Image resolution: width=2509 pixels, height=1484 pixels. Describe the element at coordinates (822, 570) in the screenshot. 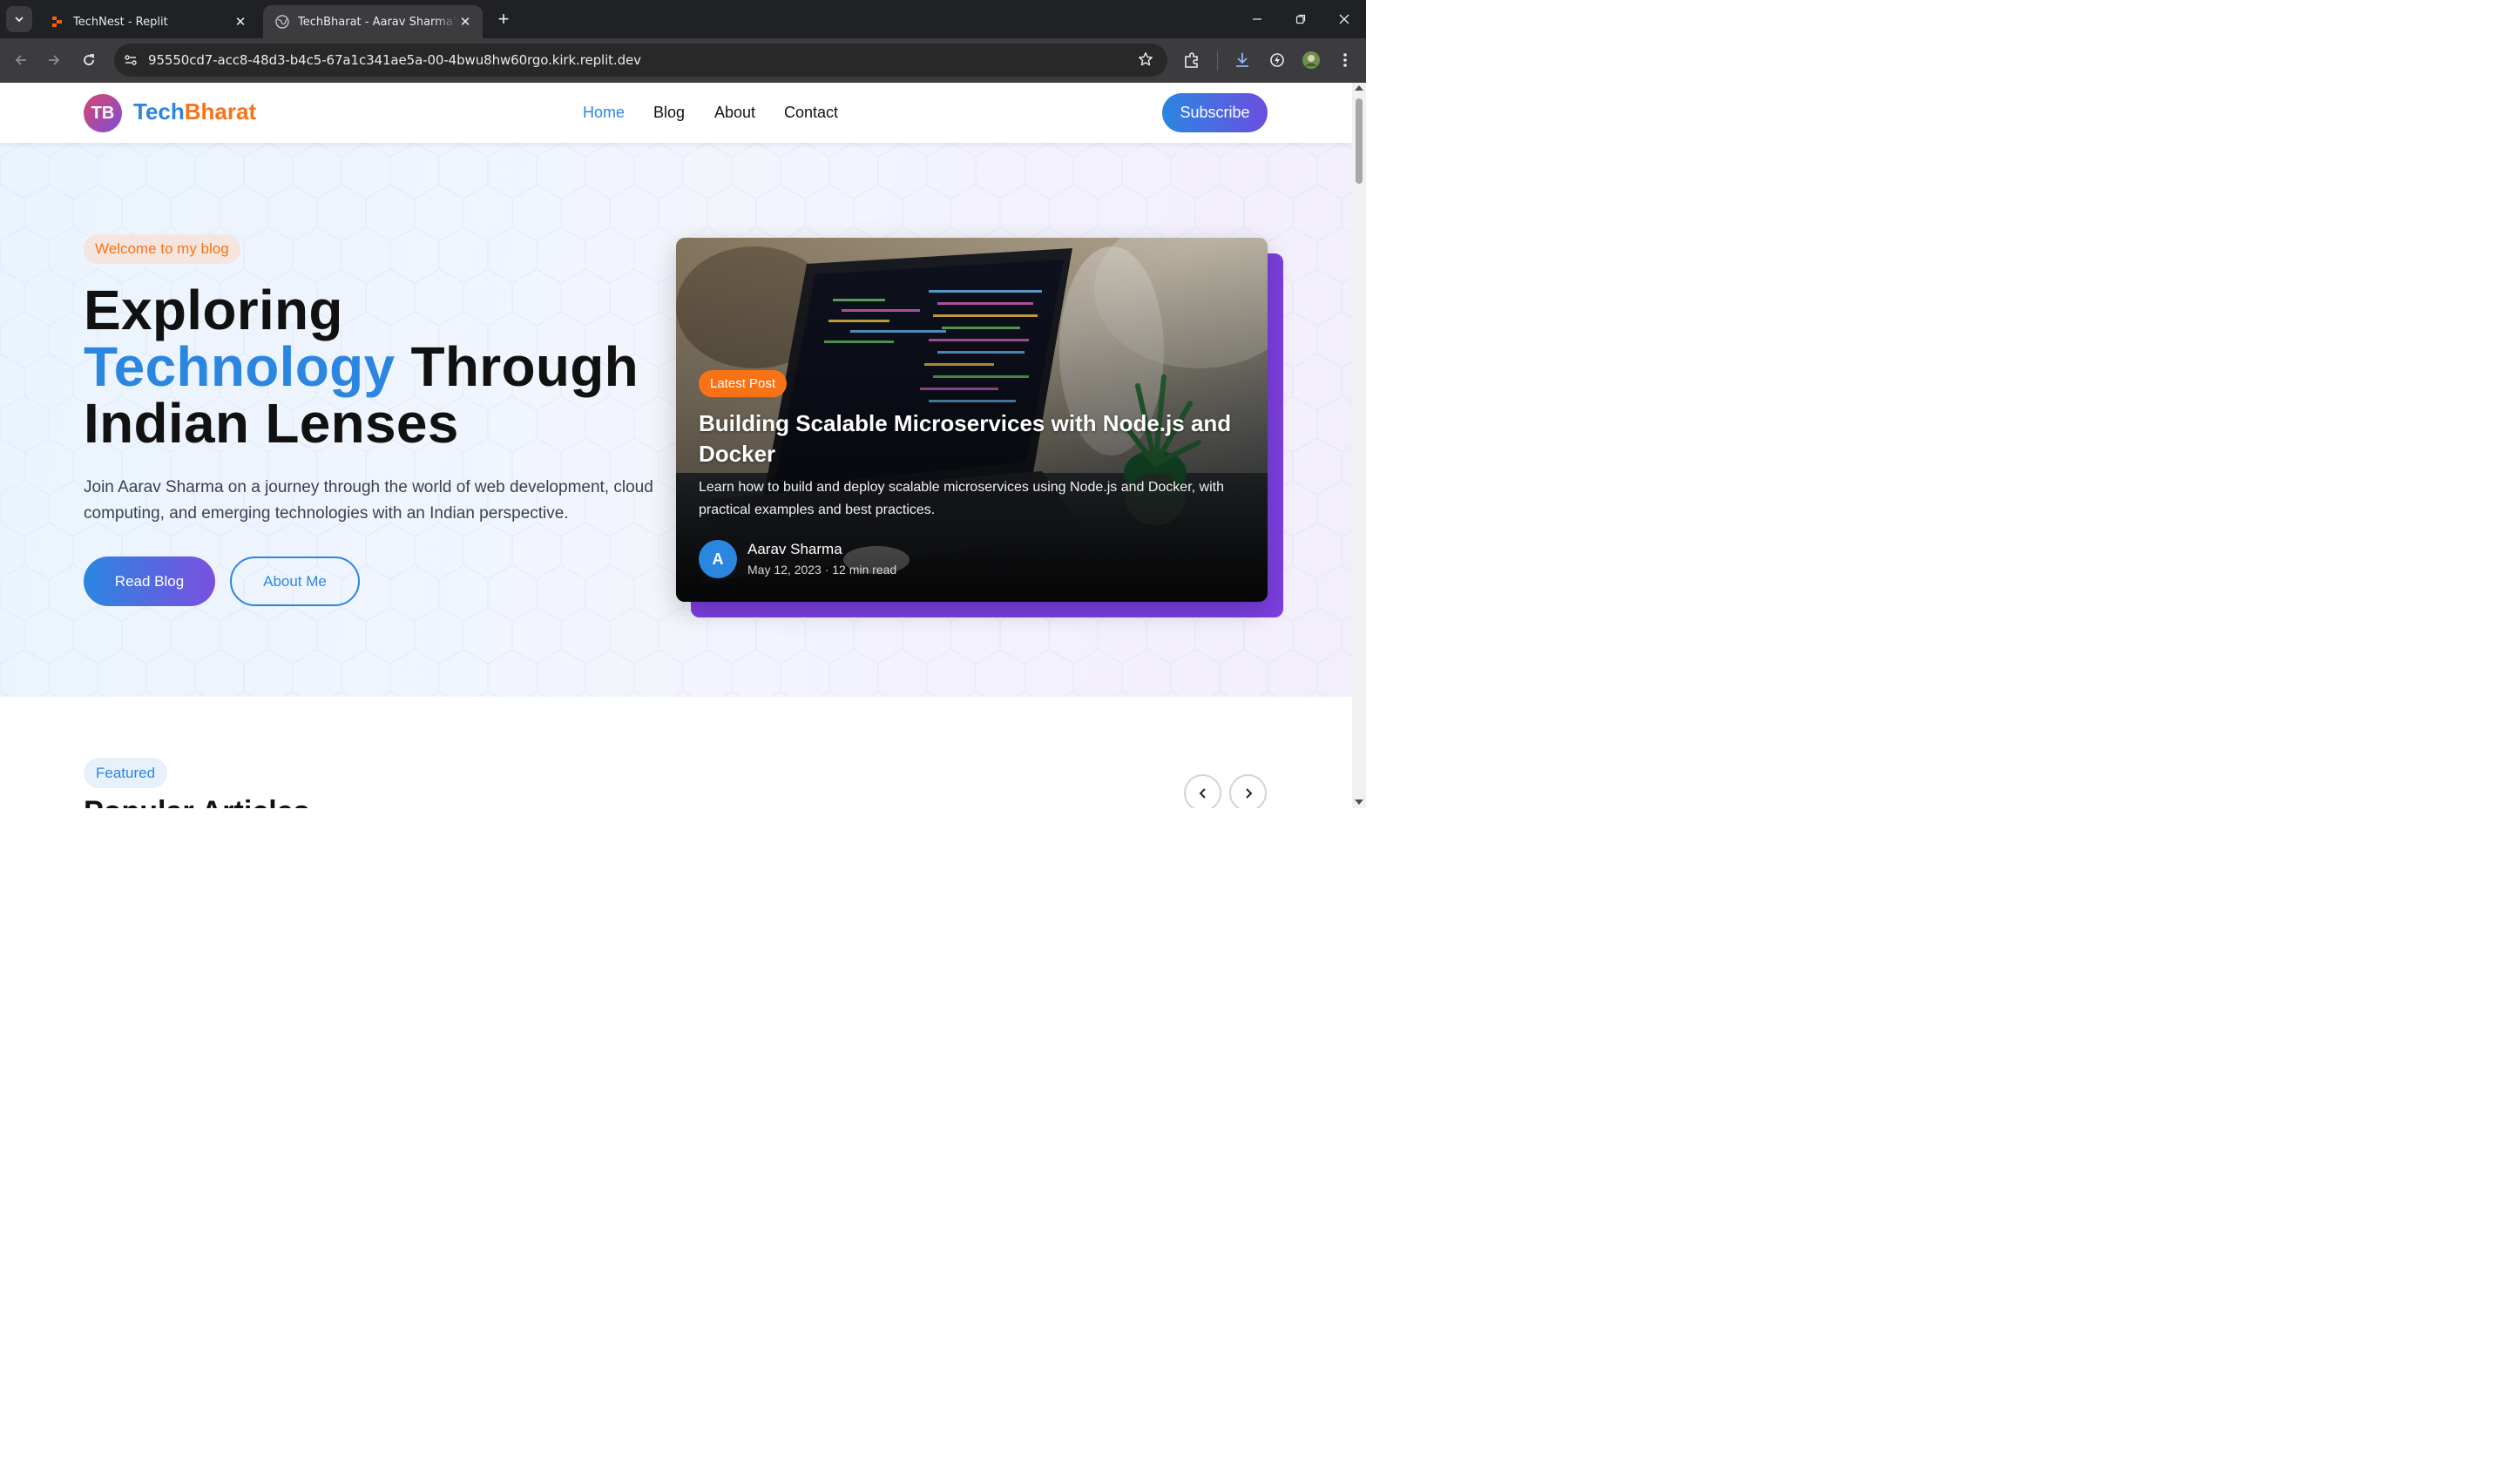

I see `post-meta: May 12, 2023 · 12 min read` at that location.